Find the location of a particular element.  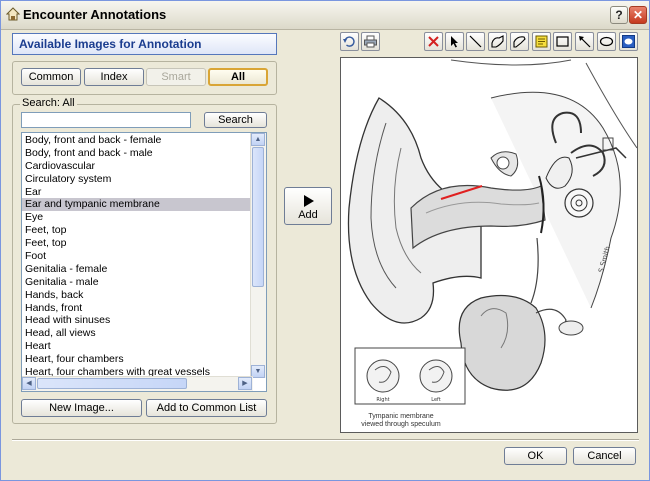

search-button: Search is located at coordinates (235, 120).